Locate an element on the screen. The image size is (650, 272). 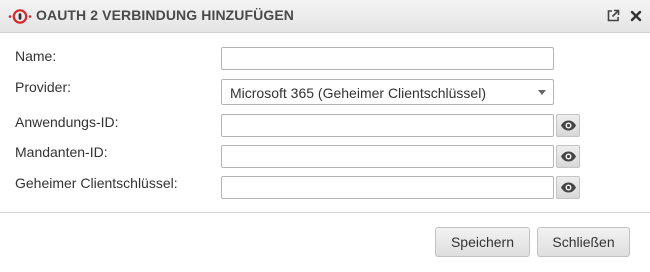
close-button: Schließen is located at coordinates (583, 242).